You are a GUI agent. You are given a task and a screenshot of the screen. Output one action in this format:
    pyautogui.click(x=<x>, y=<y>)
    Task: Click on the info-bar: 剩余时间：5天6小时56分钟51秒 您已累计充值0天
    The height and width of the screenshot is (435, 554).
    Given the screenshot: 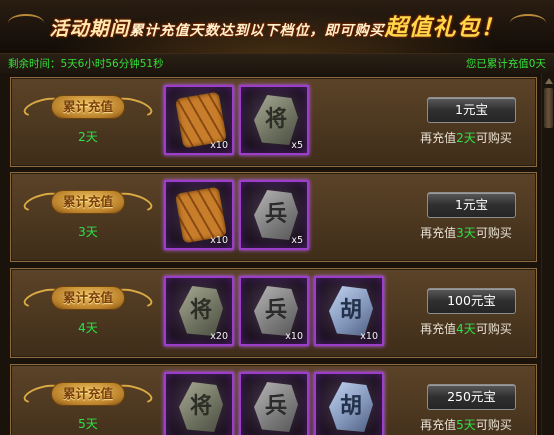 What is the action you would take?
    pyautogui.click(x=277, y=64)
    